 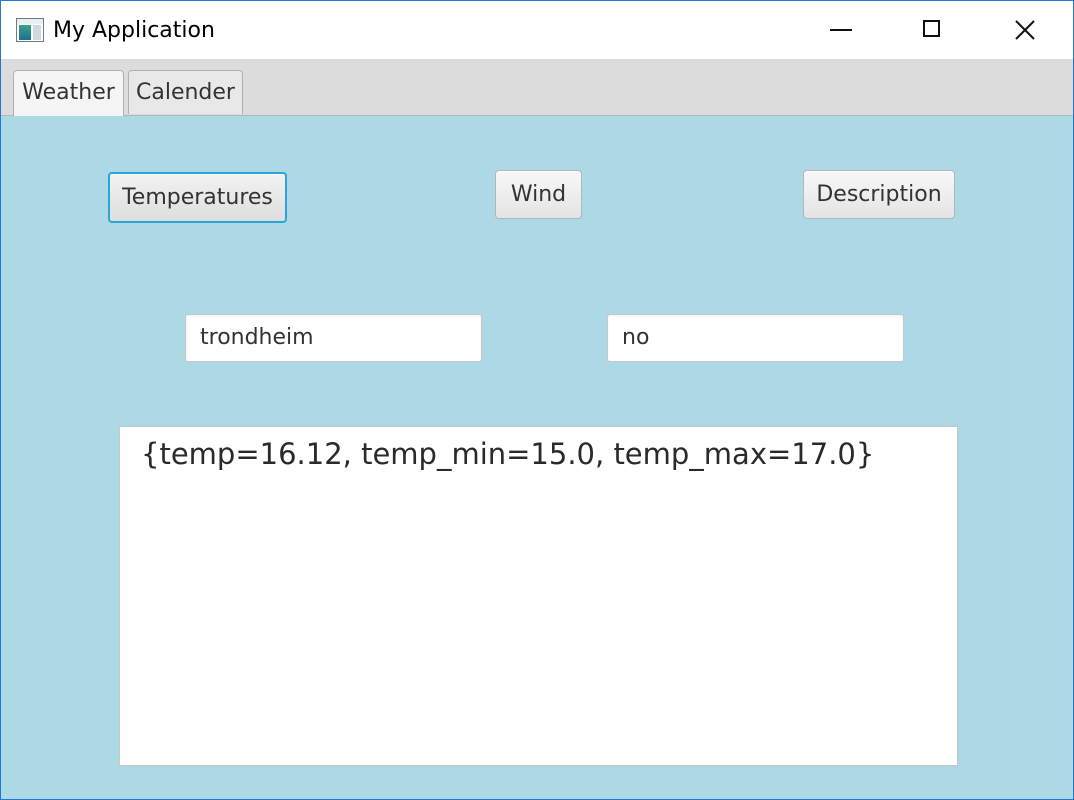 What do you see at coordinates (879, 194) in the screenshot?
I see `description-button: Description` at bounding box center [879, 194].